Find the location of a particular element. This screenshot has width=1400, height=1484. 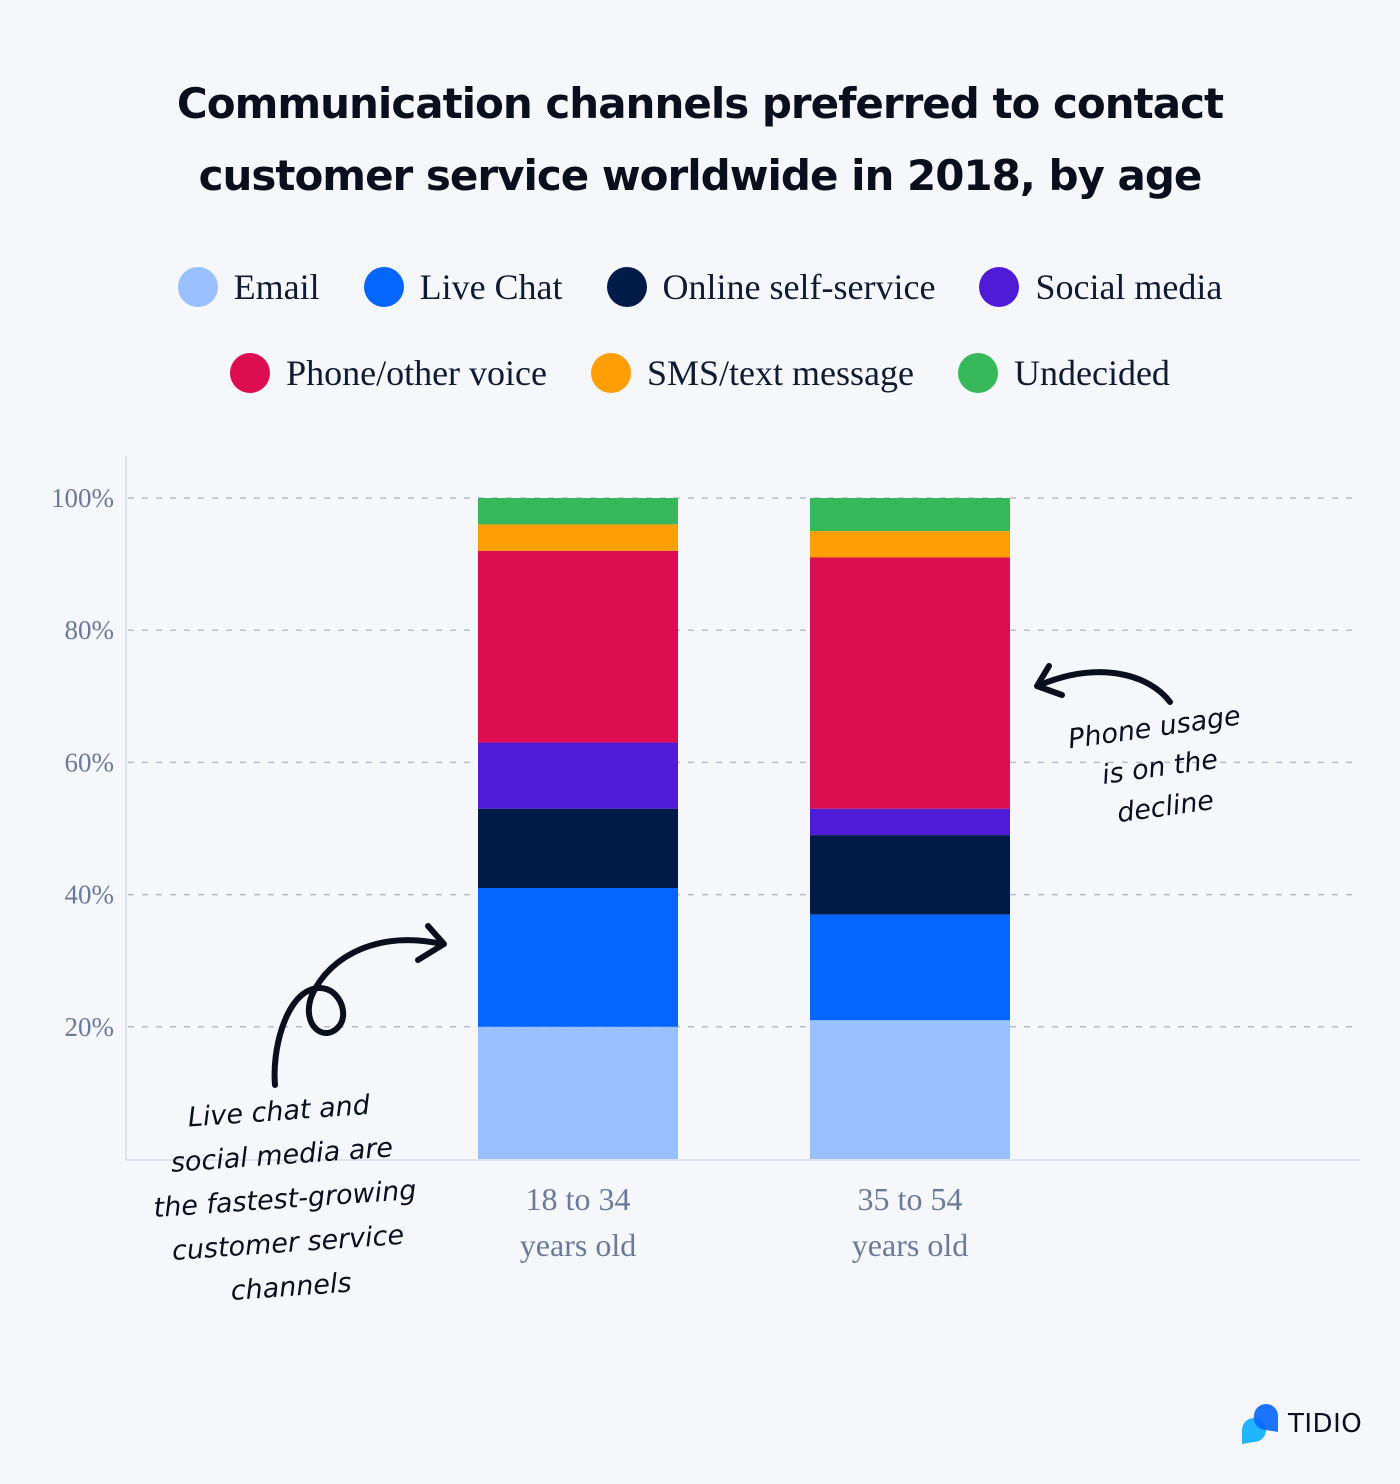

x-tick-line: 18 to 34 is located at coordinates (578, 1199).